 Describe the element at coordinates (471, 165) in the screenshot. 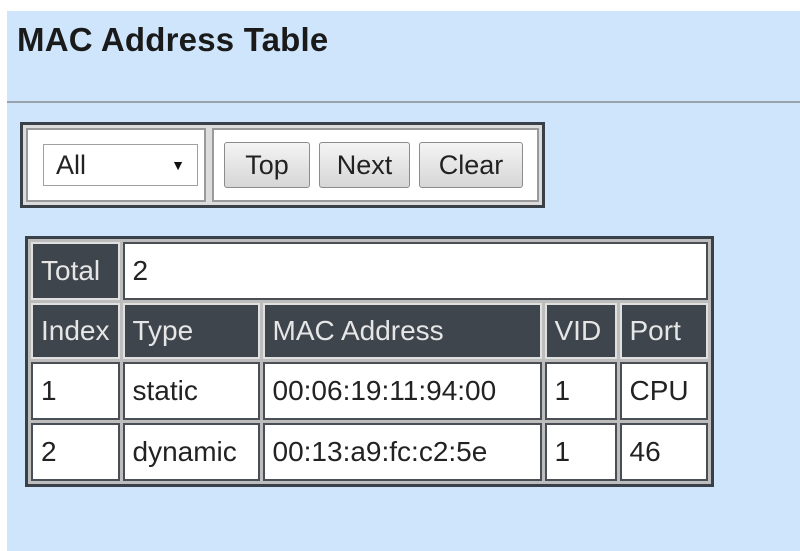

I see `clear-button: Clear` at that location.